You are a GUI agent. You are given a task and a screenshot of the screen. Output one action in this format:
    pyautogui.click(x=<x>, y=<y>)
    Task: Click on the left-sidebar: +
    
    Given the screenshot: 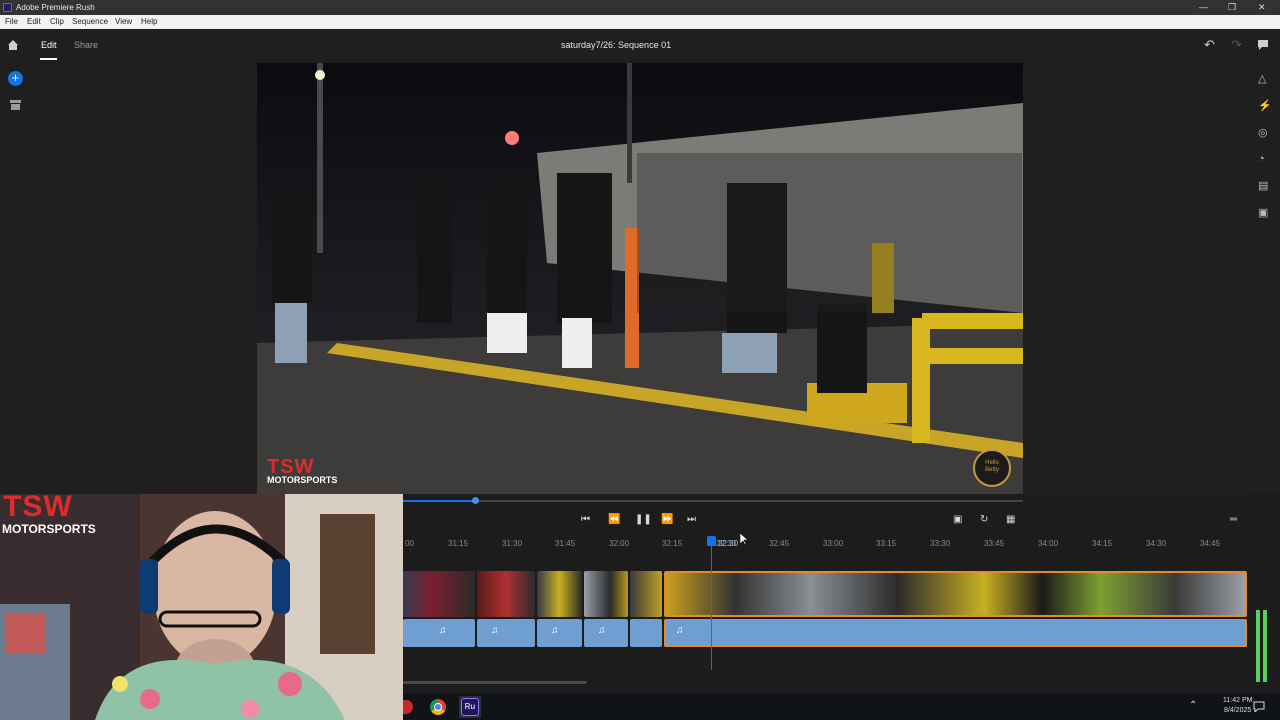 What is the action you would take?
    pyautogui.click(x=17, y=277)
    